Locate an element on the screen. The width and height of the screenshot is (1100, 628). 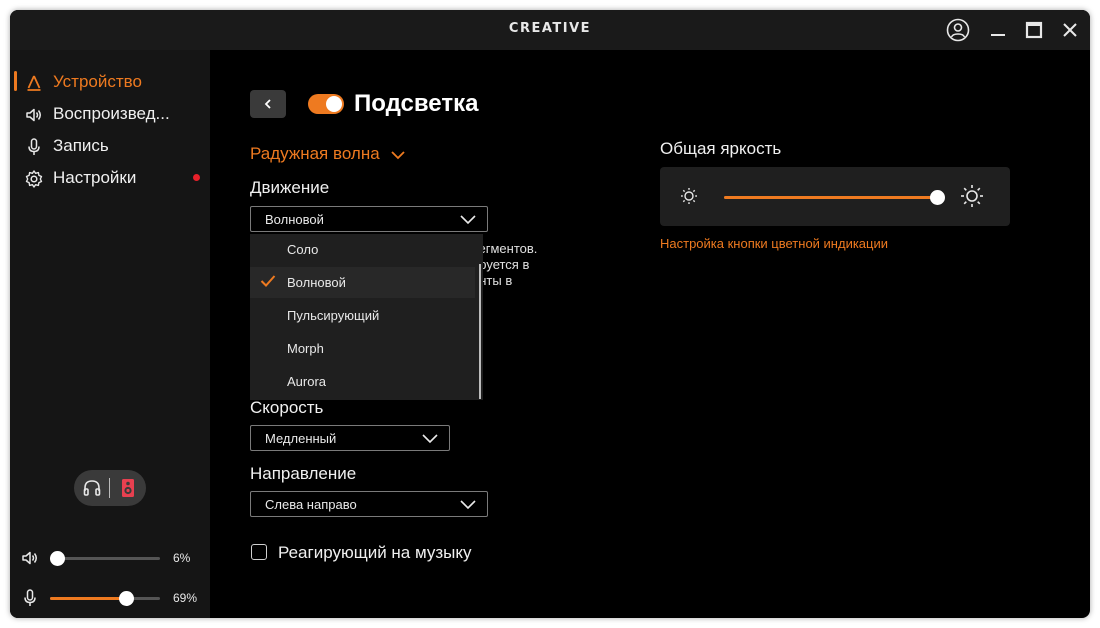
sidebar-item-settings: Настройки is located at coordinates (110, 178).